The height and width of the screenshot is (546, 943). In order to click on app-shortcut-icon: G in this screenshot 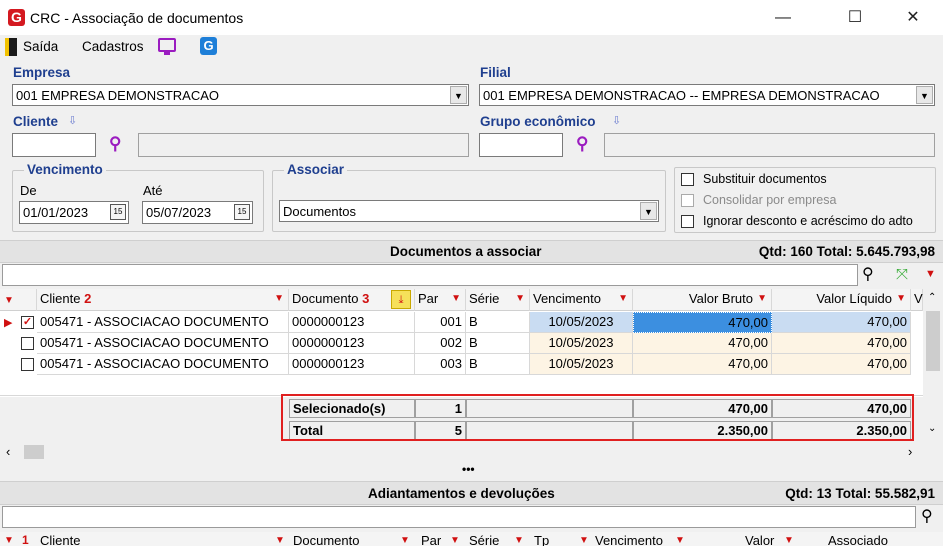, I will do `click(208, 46)`.